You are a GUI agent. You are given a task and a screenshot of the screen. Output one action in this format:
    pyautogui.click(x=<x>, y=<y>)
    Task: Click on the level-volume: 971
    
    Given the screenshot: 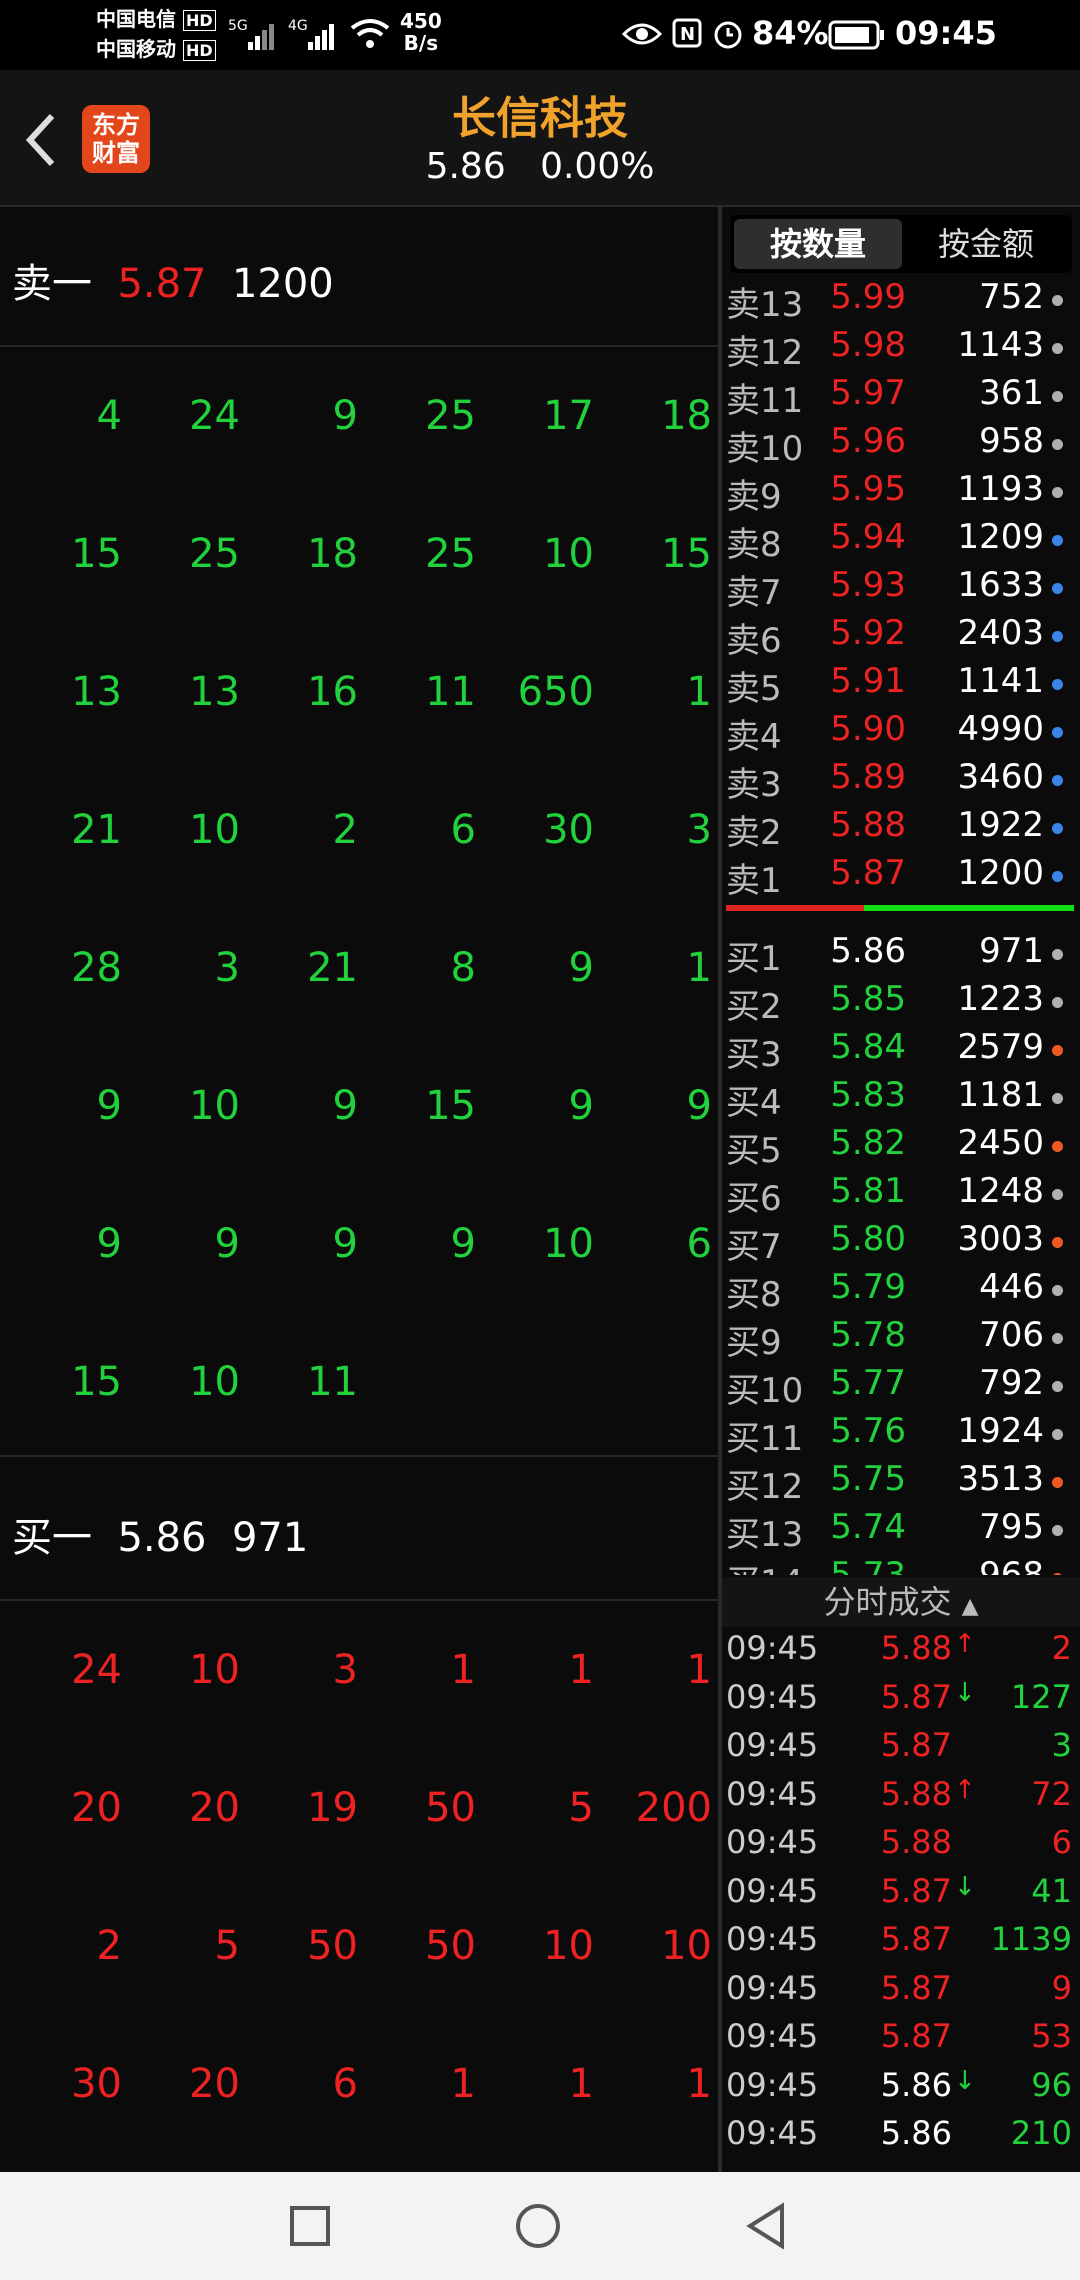 What is the action you would take?
    pyautogui.click(x=1011, y=951)
    